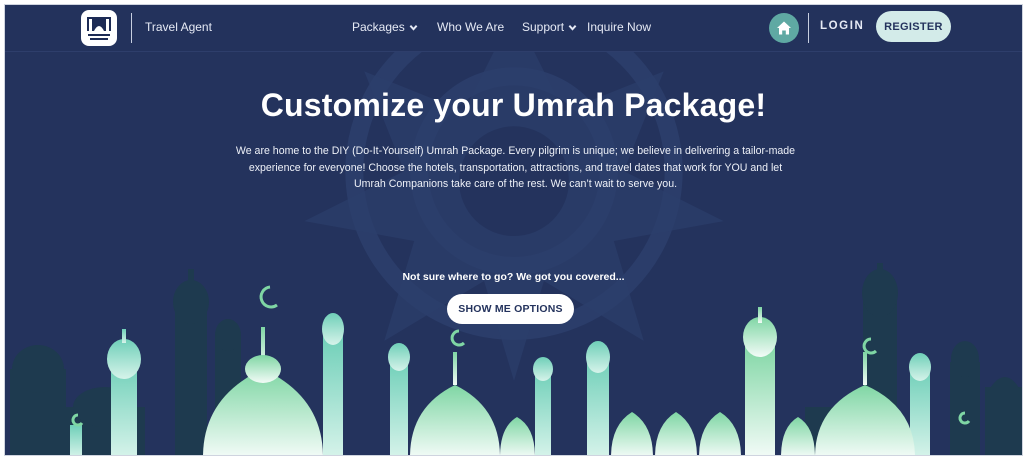  I want to click on nav-who-we-are-label: Who We Are, so click(471, 27).